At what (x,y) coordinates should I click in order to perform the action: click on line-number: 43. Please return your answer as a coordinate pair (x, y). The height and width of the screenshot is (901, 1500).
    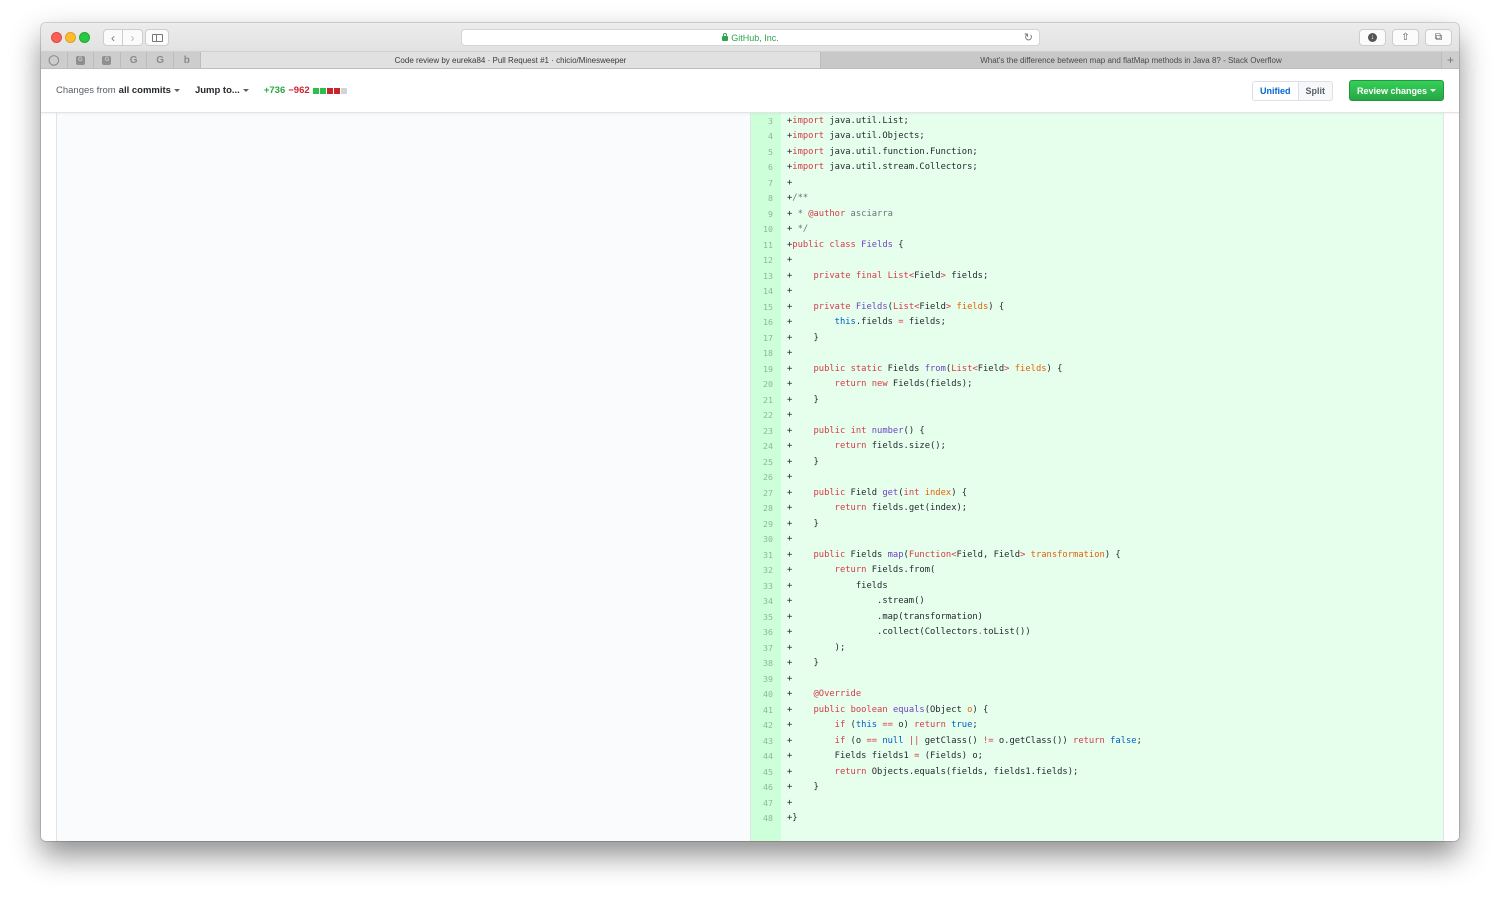
    Looking at the image, I should click on (766, 741).